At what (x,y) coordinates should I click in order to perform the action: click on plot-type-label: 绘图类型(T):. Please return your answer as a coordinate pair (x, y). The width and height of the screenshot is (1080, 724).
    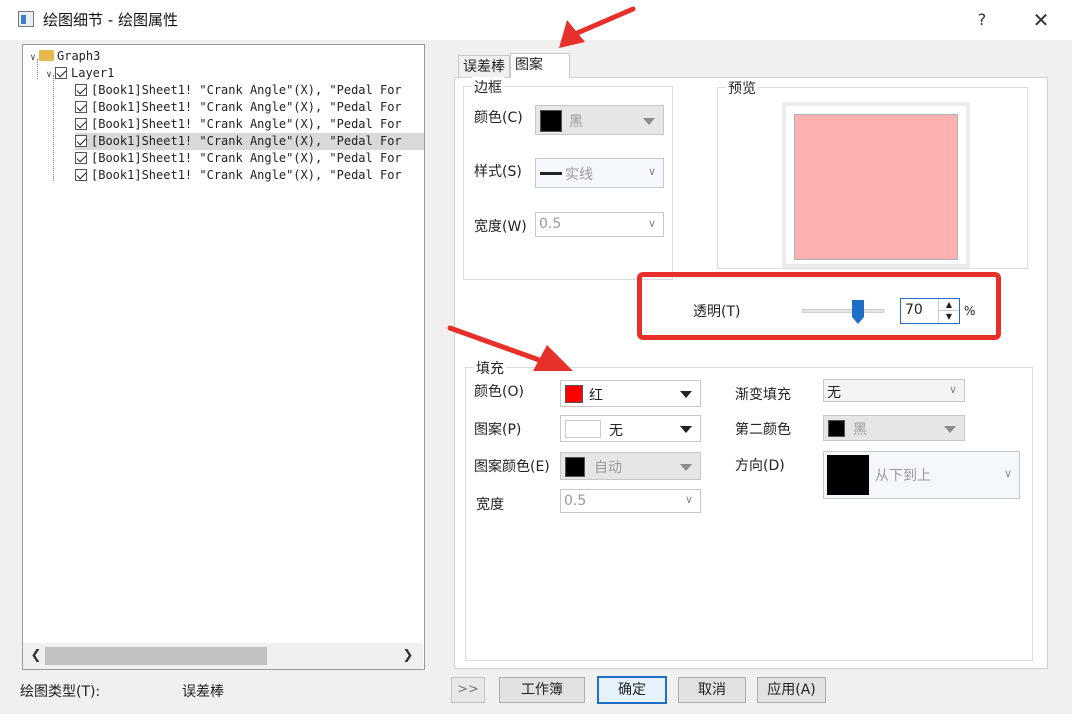
    Looking at the image, I should click on (60, 692).